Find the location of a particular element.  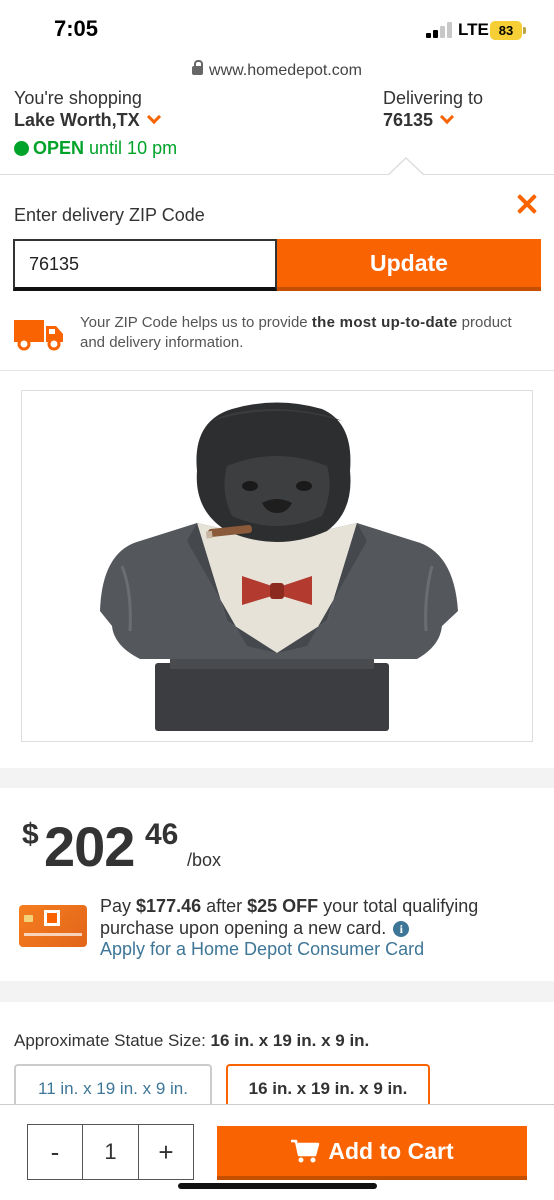

lock-icon is located at coordinates (198, 67).